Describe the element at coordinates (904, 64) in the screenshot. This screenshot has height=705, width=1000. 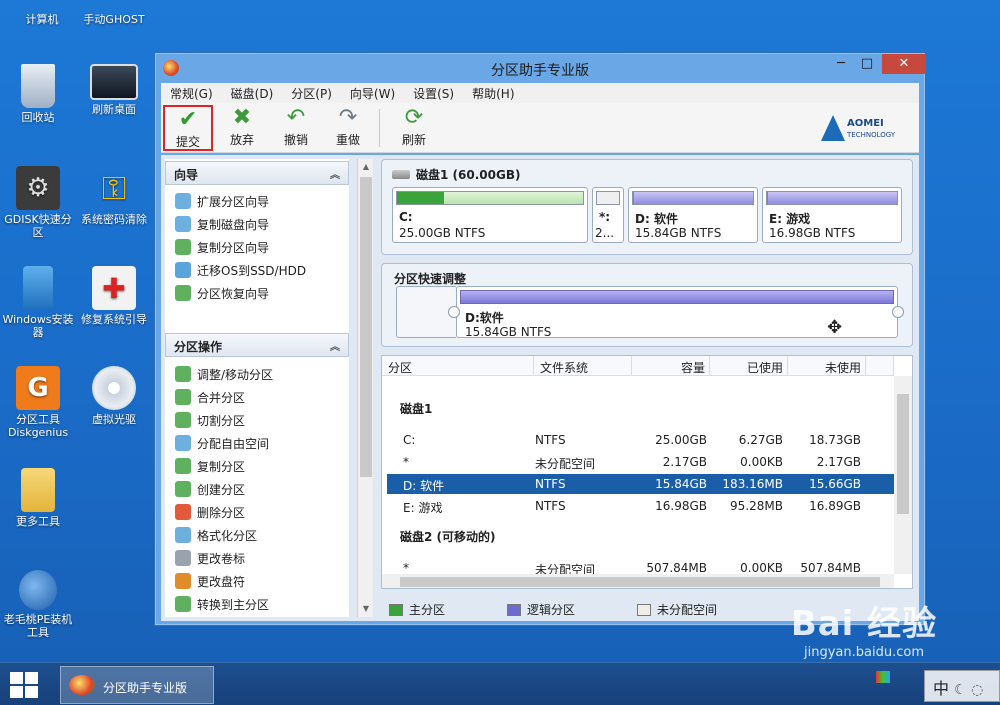
I see `close-button: ✕` at that location.